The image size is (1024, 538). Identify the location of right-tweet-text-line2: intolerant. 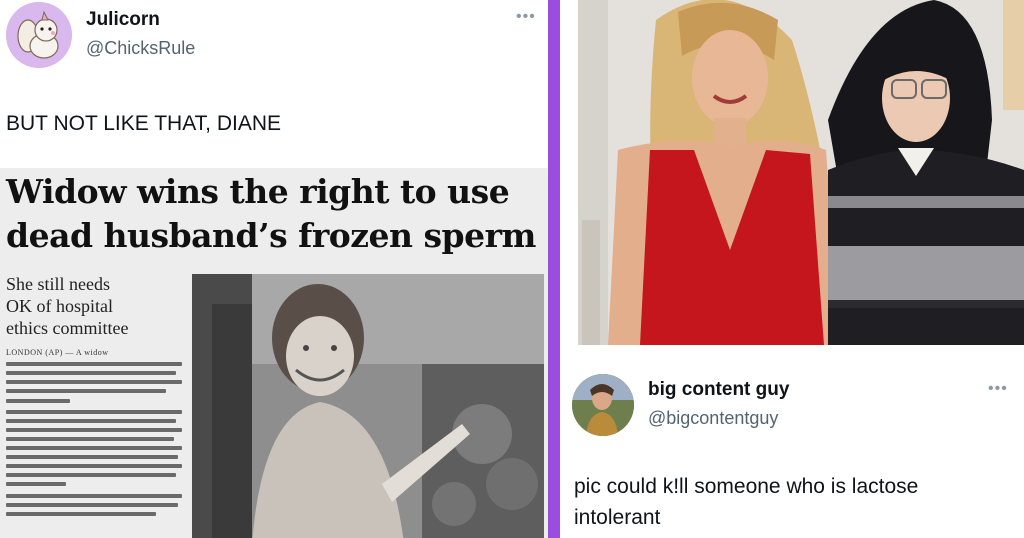
(617, 517).